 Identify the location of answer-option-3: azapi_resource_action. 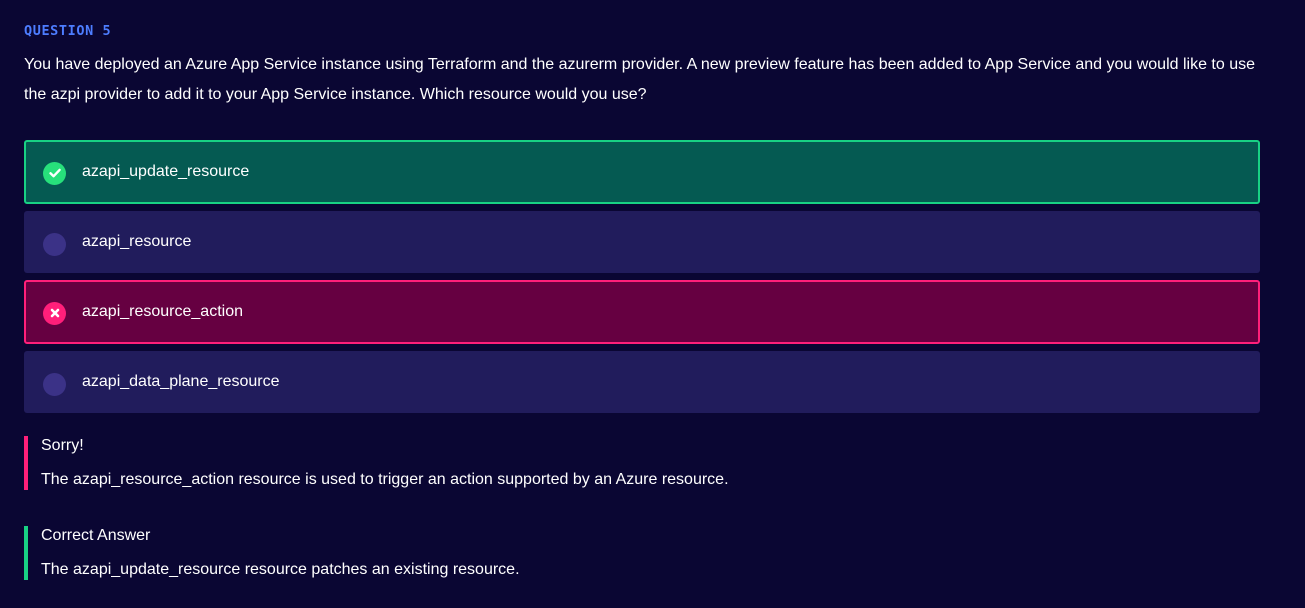
(642, 312).